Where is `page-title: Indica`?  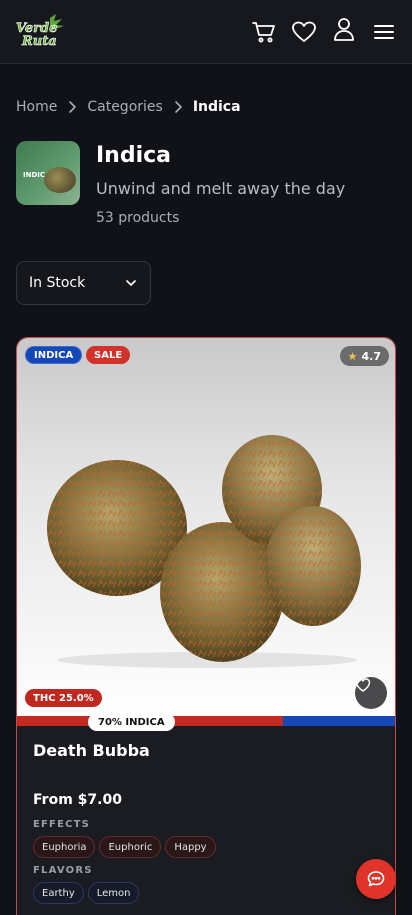
page-title: Indica is located at coordinates (134, 155).